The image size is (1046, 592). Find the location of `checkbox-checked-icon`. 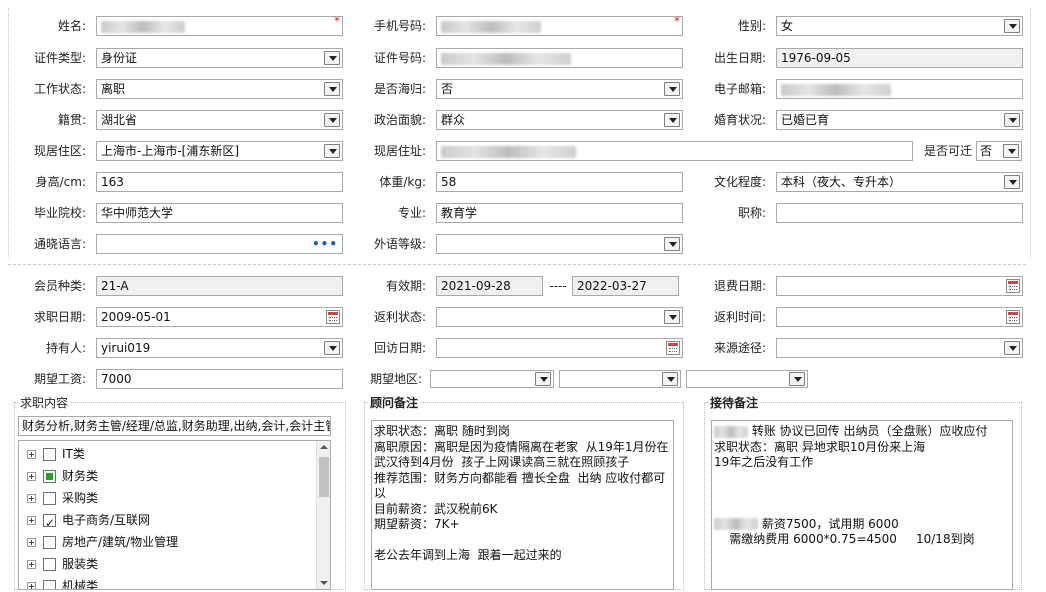

checkbox-checked-icon is located at coordinates (49, 523).